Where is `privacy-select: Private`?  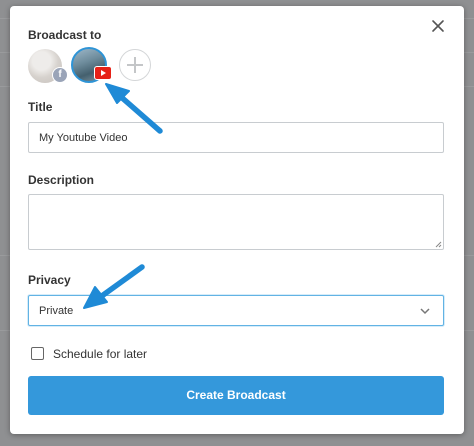
privacy-select: Private is located at coordinates (236, 310).